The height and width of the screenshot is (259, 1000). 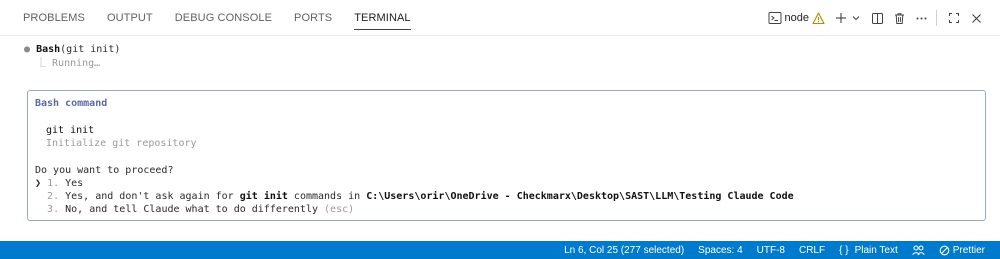 I want to click on cursor-position-text: Ln 6, Col 25 (277 selected), so click(x=624, y=250).